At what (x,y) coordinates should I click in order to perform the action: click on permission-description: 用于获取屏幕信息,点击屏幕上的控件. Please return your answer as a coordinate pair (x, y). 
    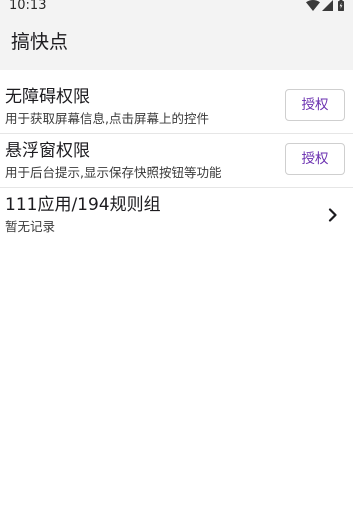
    Looking at the image, I should click on (107, 118).